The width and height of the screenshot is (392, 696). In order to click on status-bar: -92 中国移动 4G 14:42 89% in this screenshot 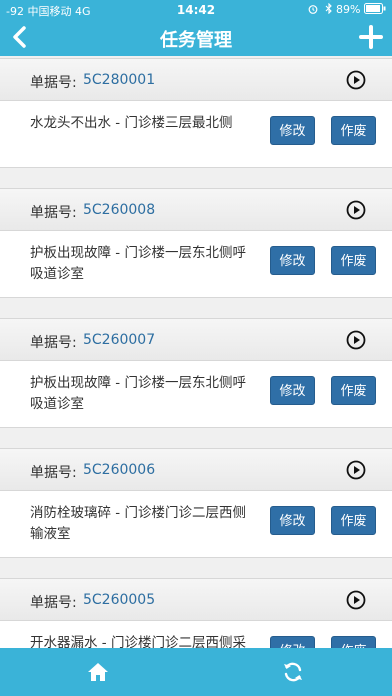, I will do `click(196, 10)`.